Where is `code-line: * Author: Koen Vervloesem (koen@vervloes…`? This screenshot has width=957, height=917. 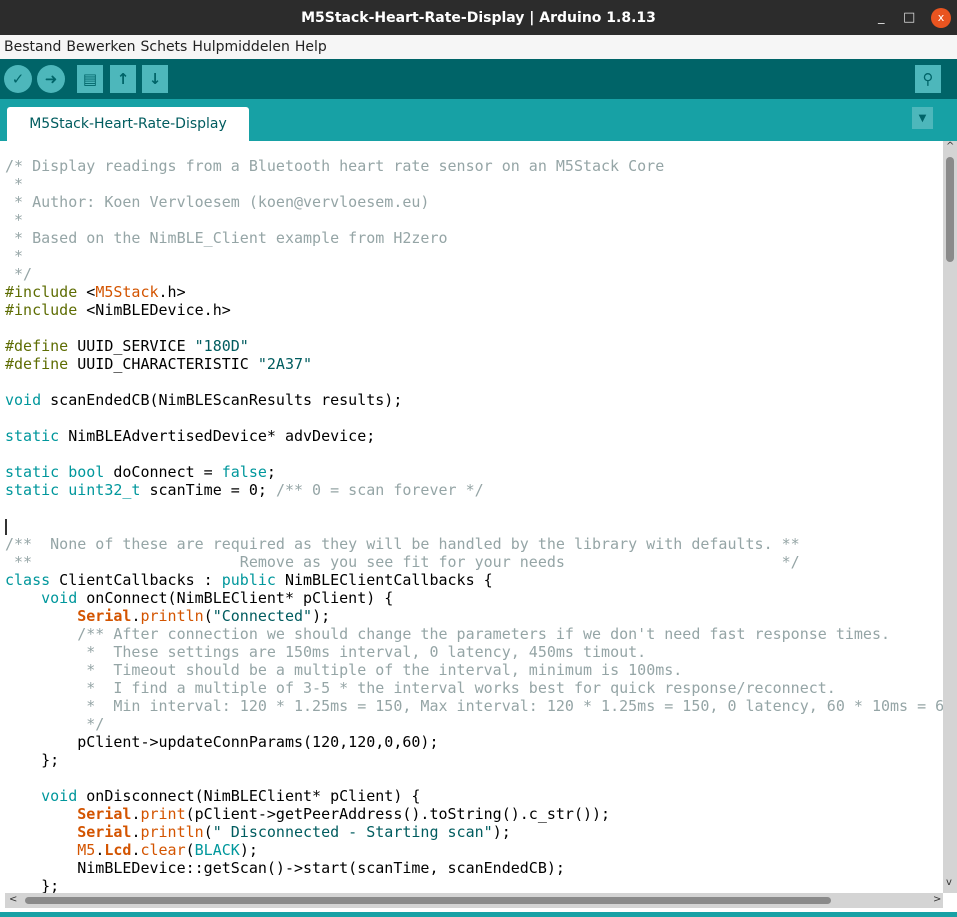
code-line: * Author: Koen Vervloesem (koen@vervloes… is located at coordinates (474, 202).